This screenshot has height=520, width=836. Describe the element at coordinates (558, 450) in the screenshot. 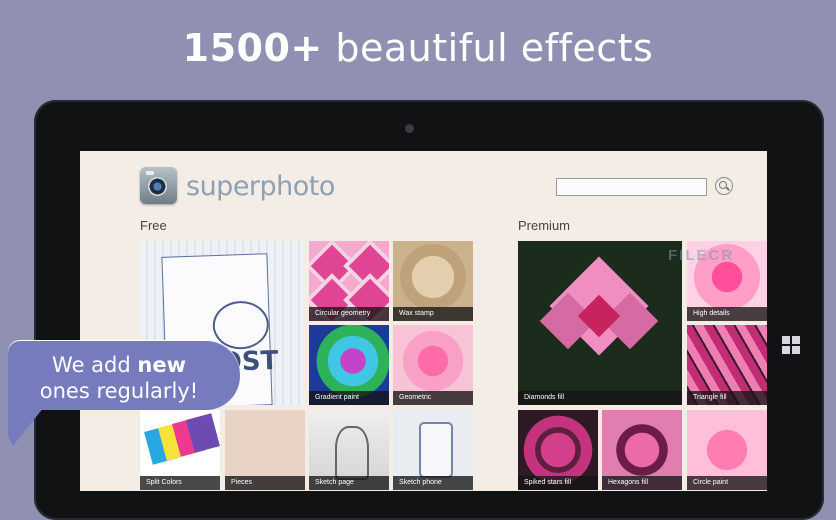

I see `effect-tile-spiked-stars-fill: Spiked stars fill` at that location.